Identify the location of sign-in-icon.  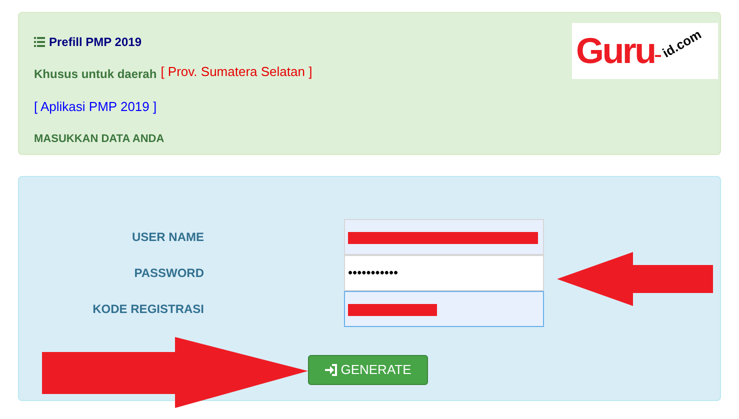
(331, 370).